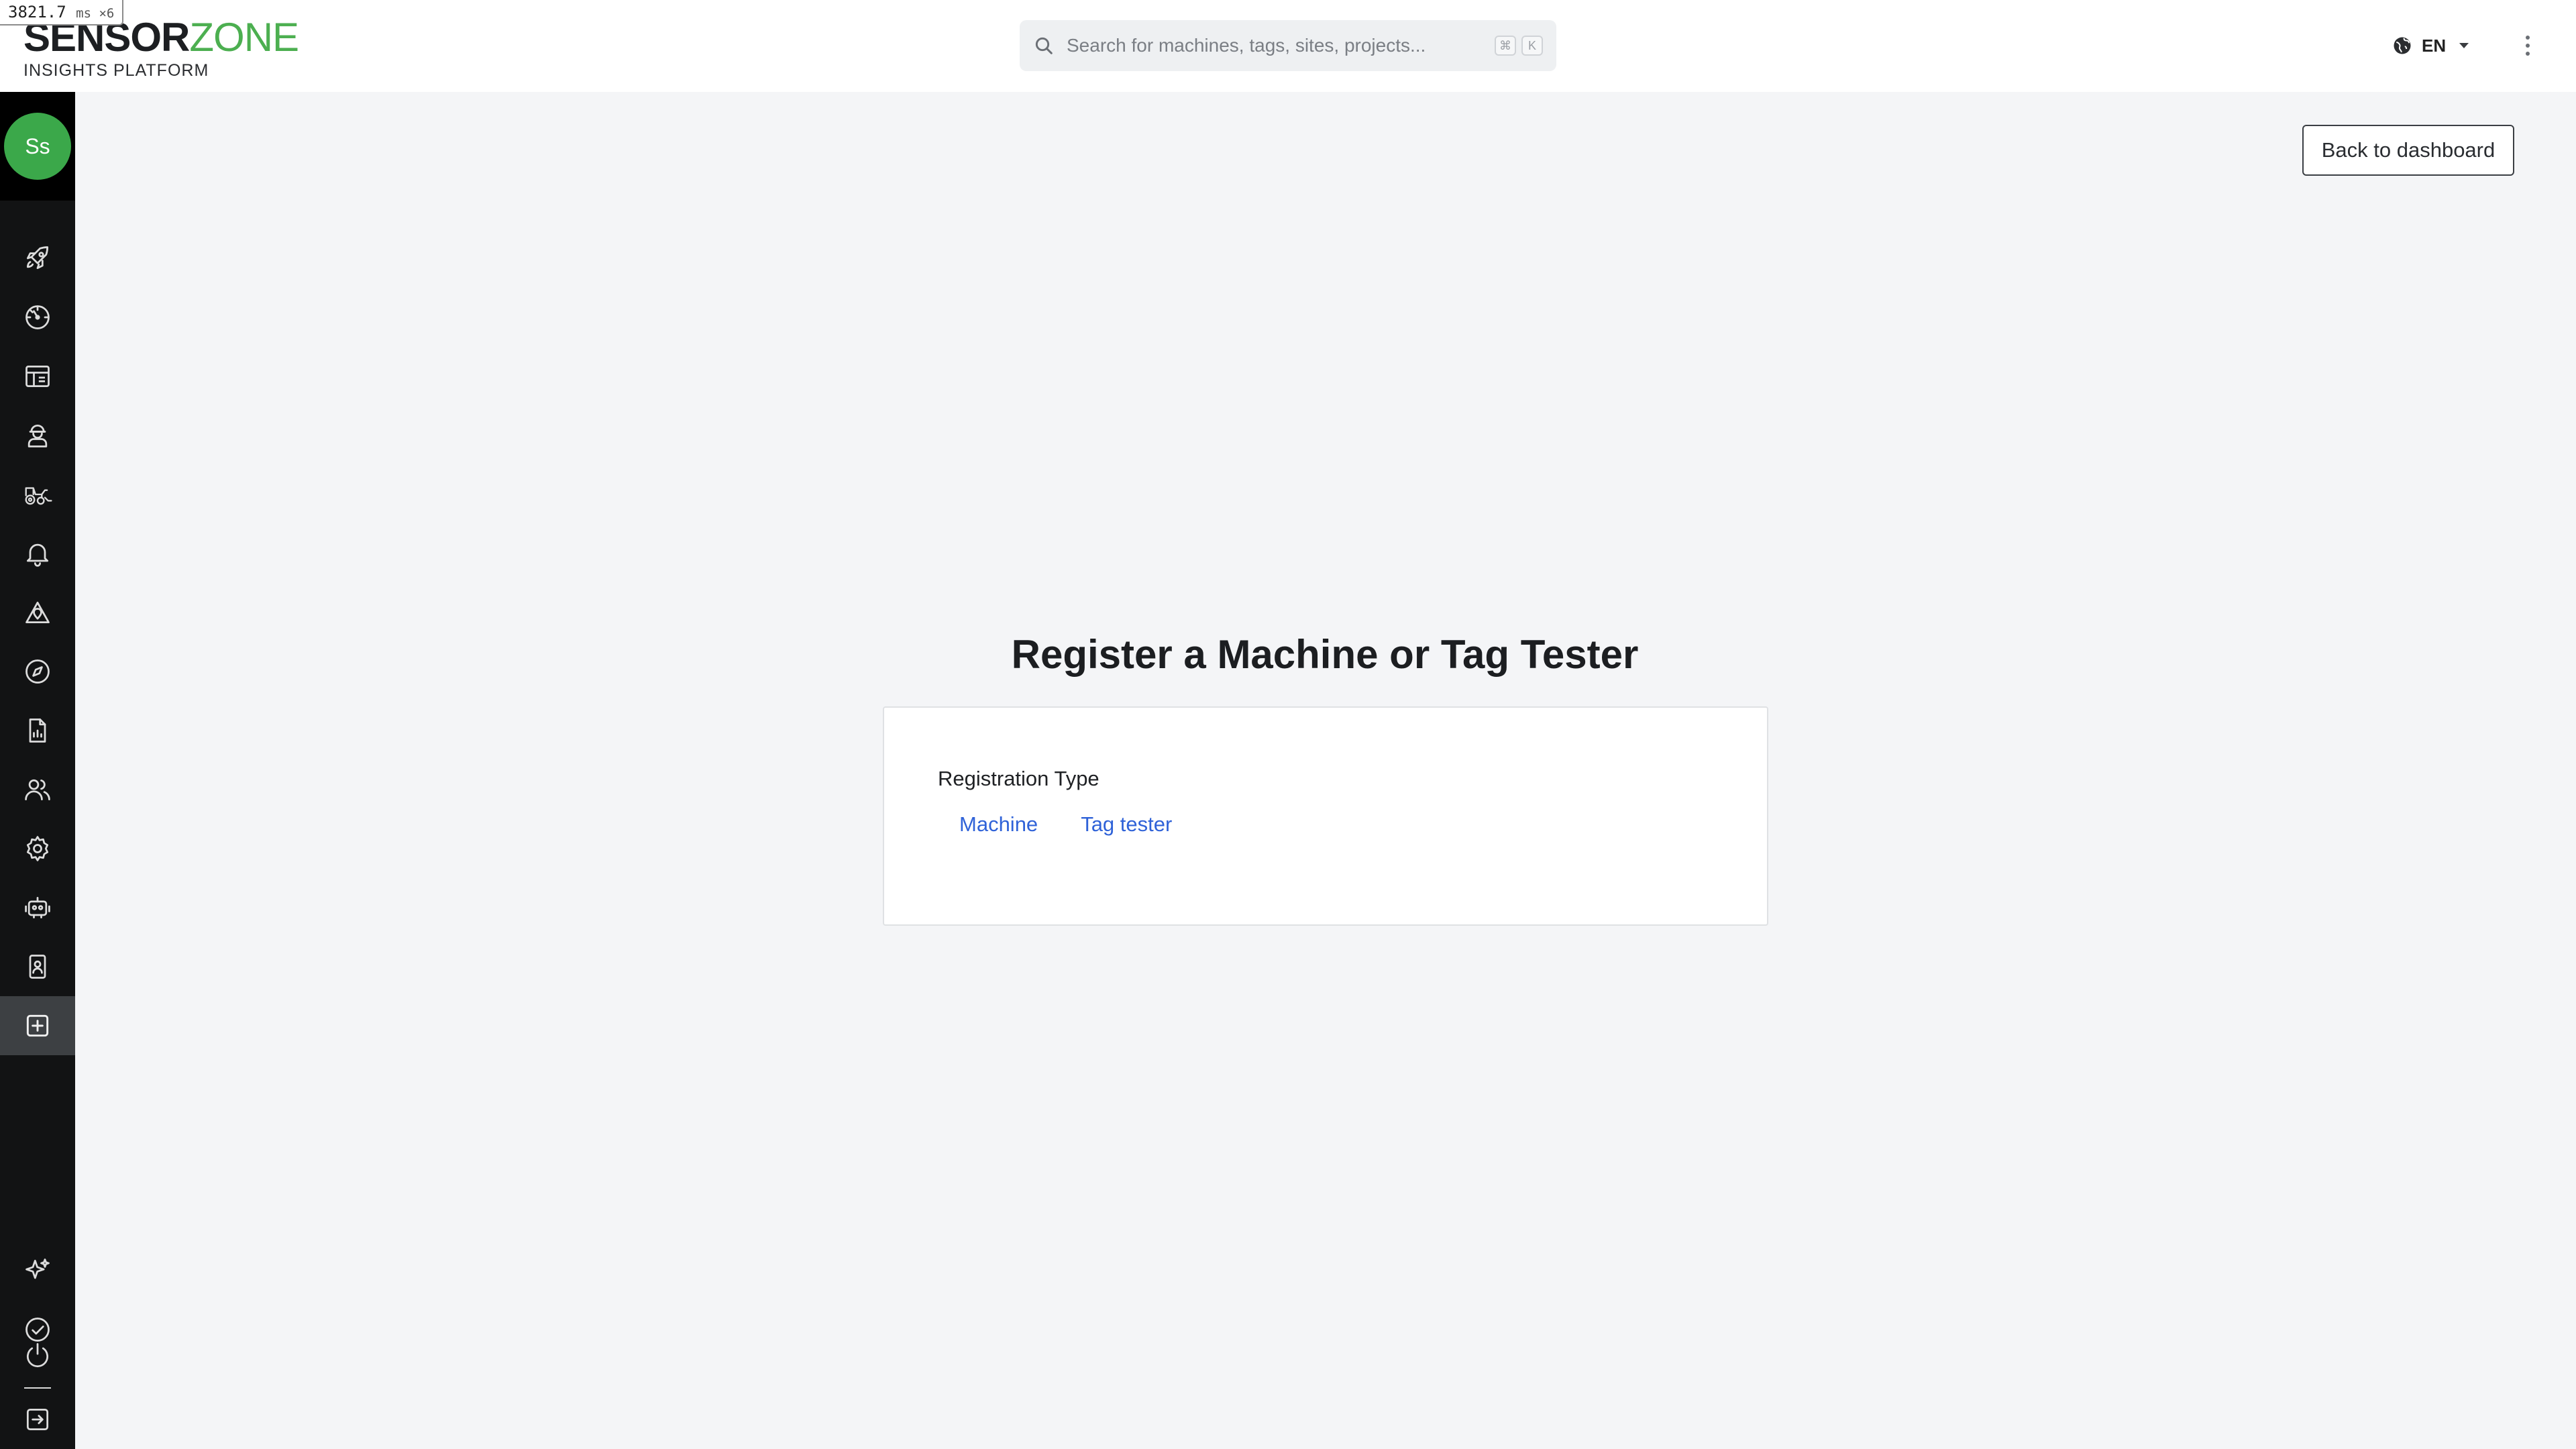  I want to click on language-selector: EN, so click(2431, 46).